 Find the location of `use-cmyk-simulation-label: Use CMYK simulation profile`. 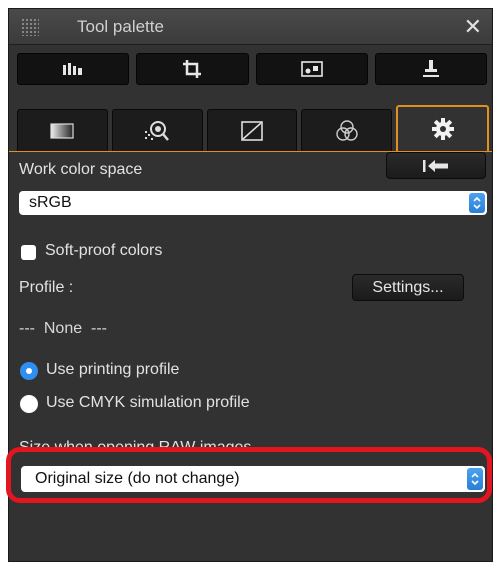

use-cmyk-simulation-label: Use CMYK simulation profile is located at coordinates (148, 402).